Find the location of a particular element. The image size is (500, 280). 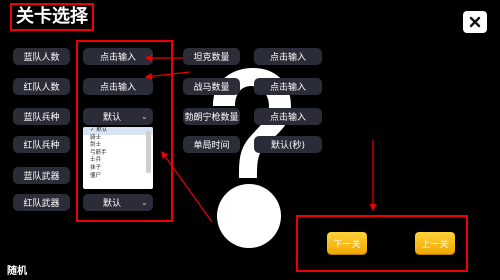

random-link: 随机 is located at coordinates (17, 269).